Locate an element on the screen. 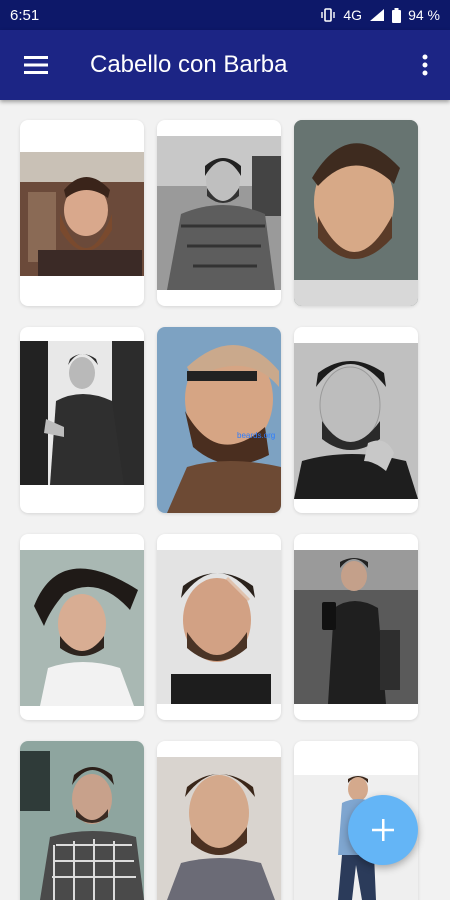  man-fade-haircut-photo is located at coordinates (219, 627).